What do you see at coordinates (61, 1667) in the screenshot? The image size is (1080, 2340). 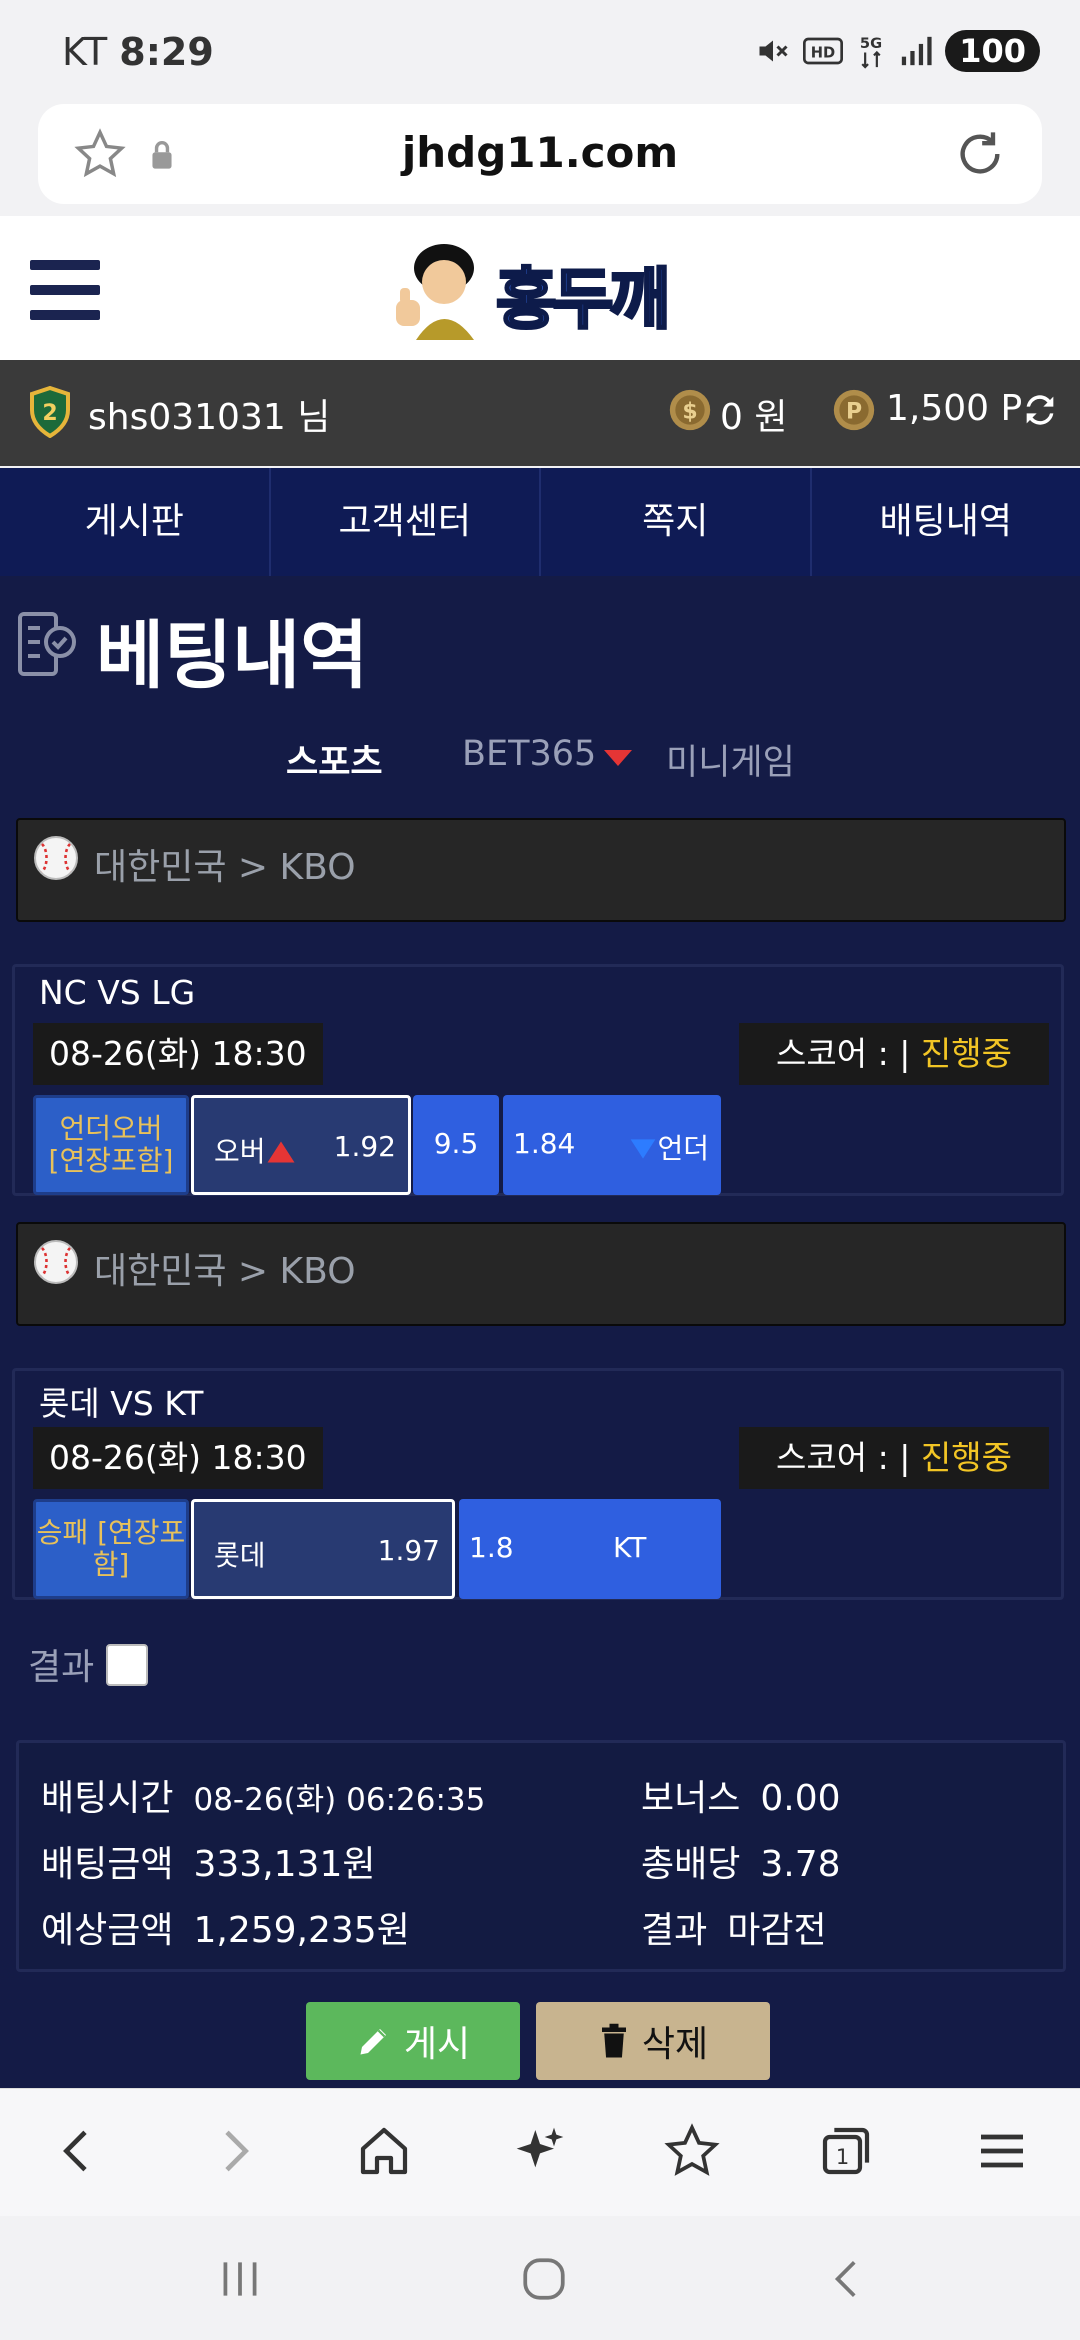 I see `result-filter-label: 결과` at bounding box center [61, 1667].